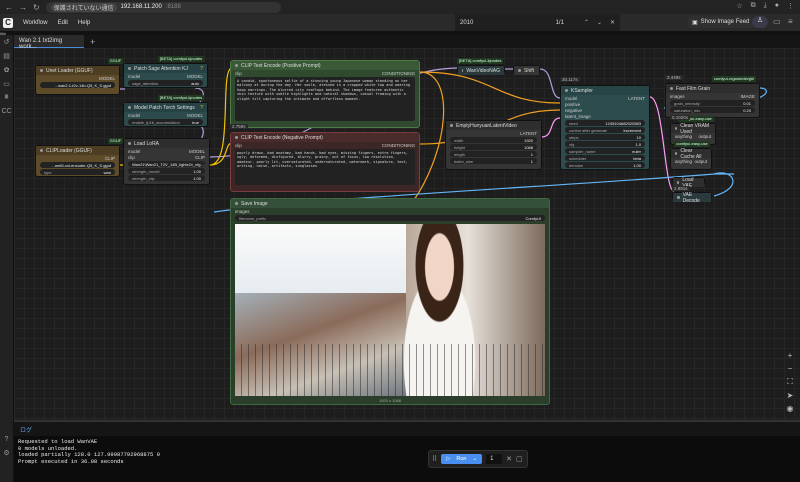 Image resolution: width=800 pixels, height=482 pixels. Describe the element at coordinates (165, 122) in the screenshot. I see `widget-enable-fp16-accumulation: enable_fp16_accumulation true` at that location.